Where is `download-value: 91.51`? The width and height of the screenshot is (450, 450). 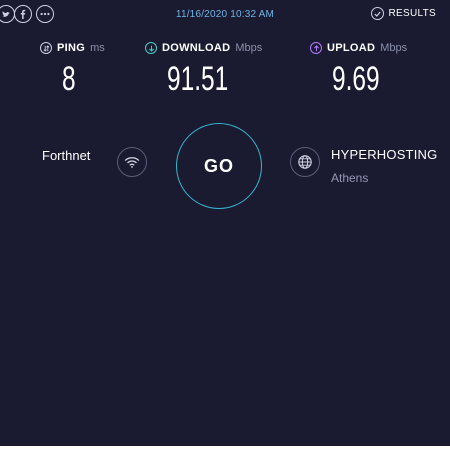
download-value: 91.51 is located at coordinates (198, 79).